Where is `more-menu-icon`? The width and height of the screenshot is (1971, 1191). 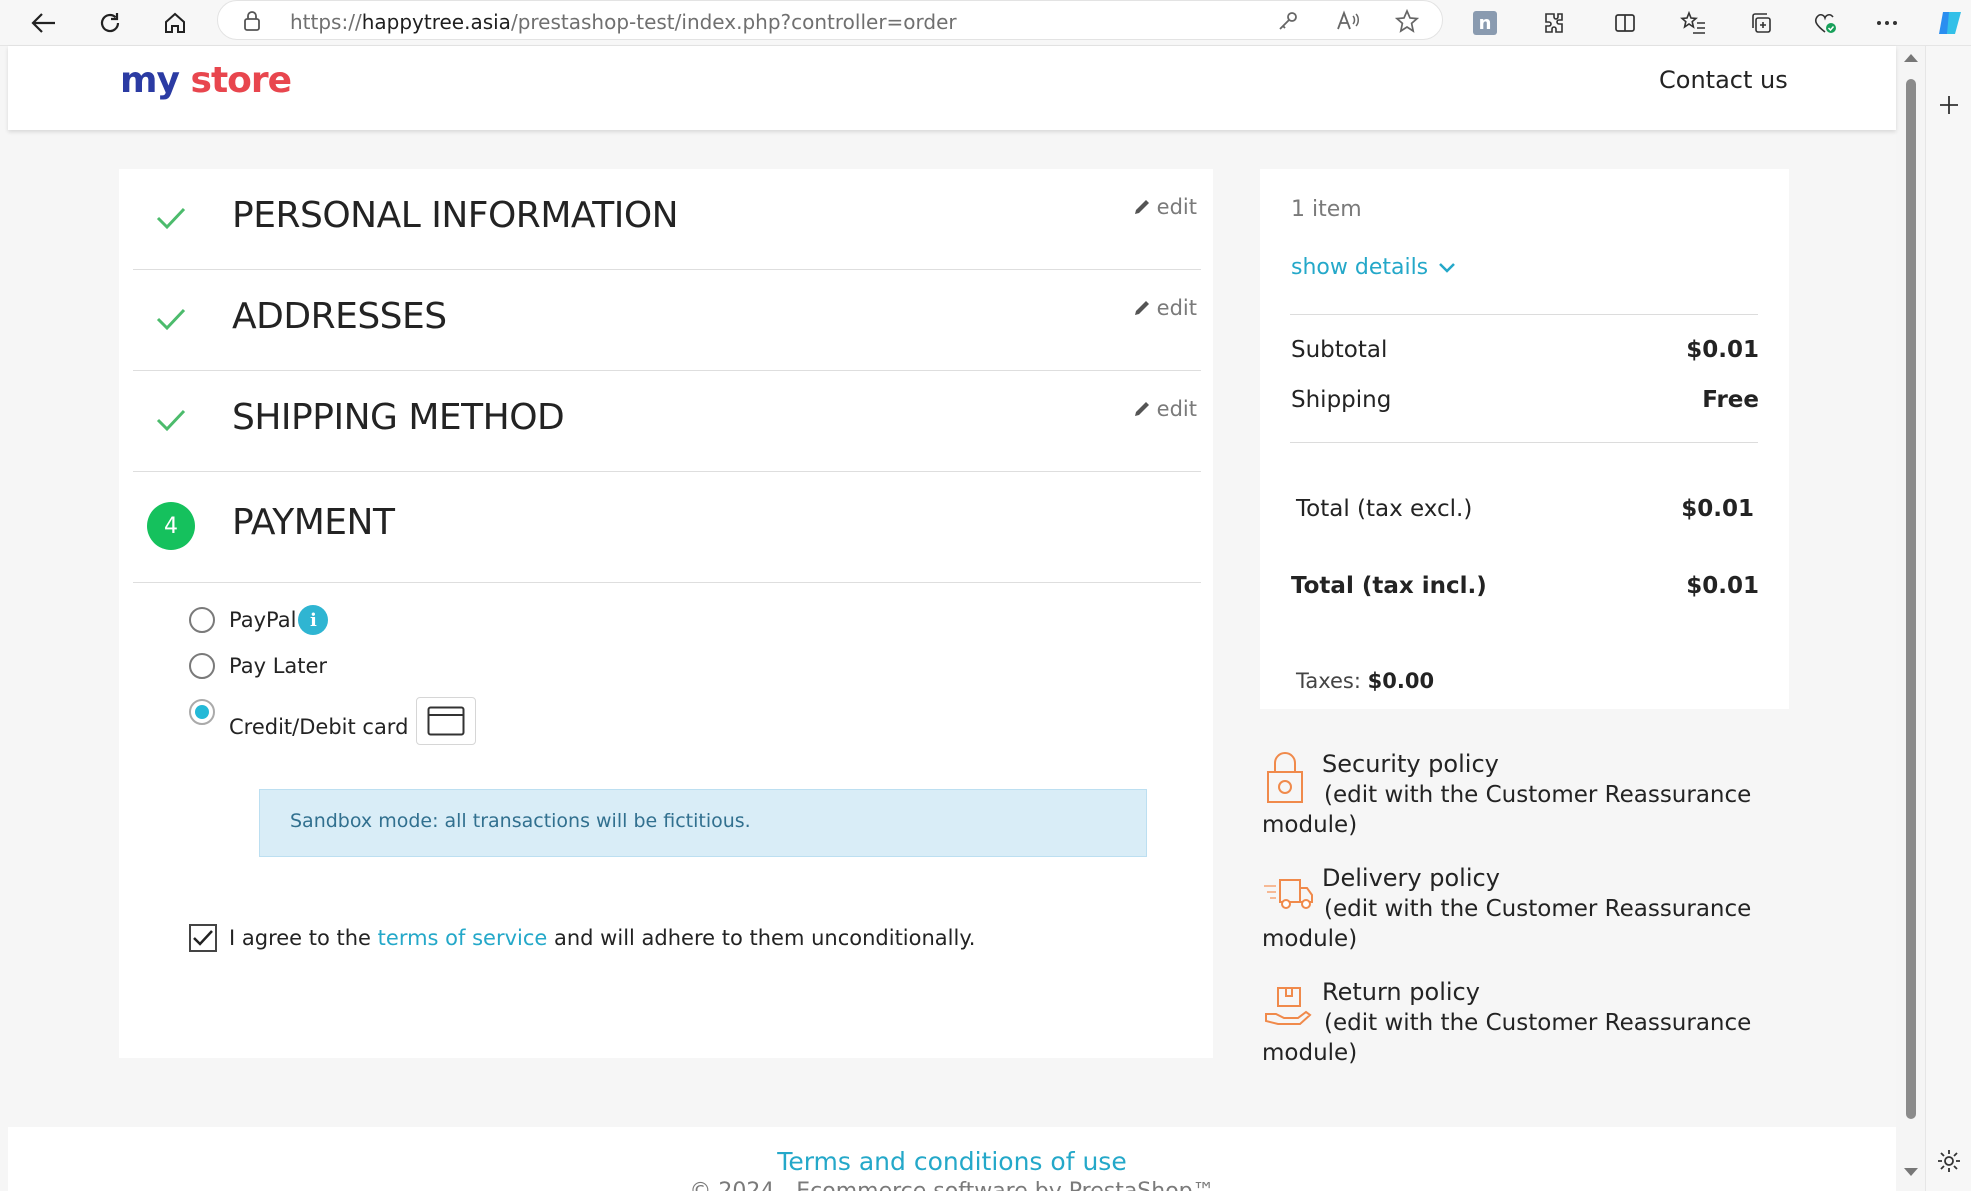 more-menu-icon is located at coordinates (1887, 23).